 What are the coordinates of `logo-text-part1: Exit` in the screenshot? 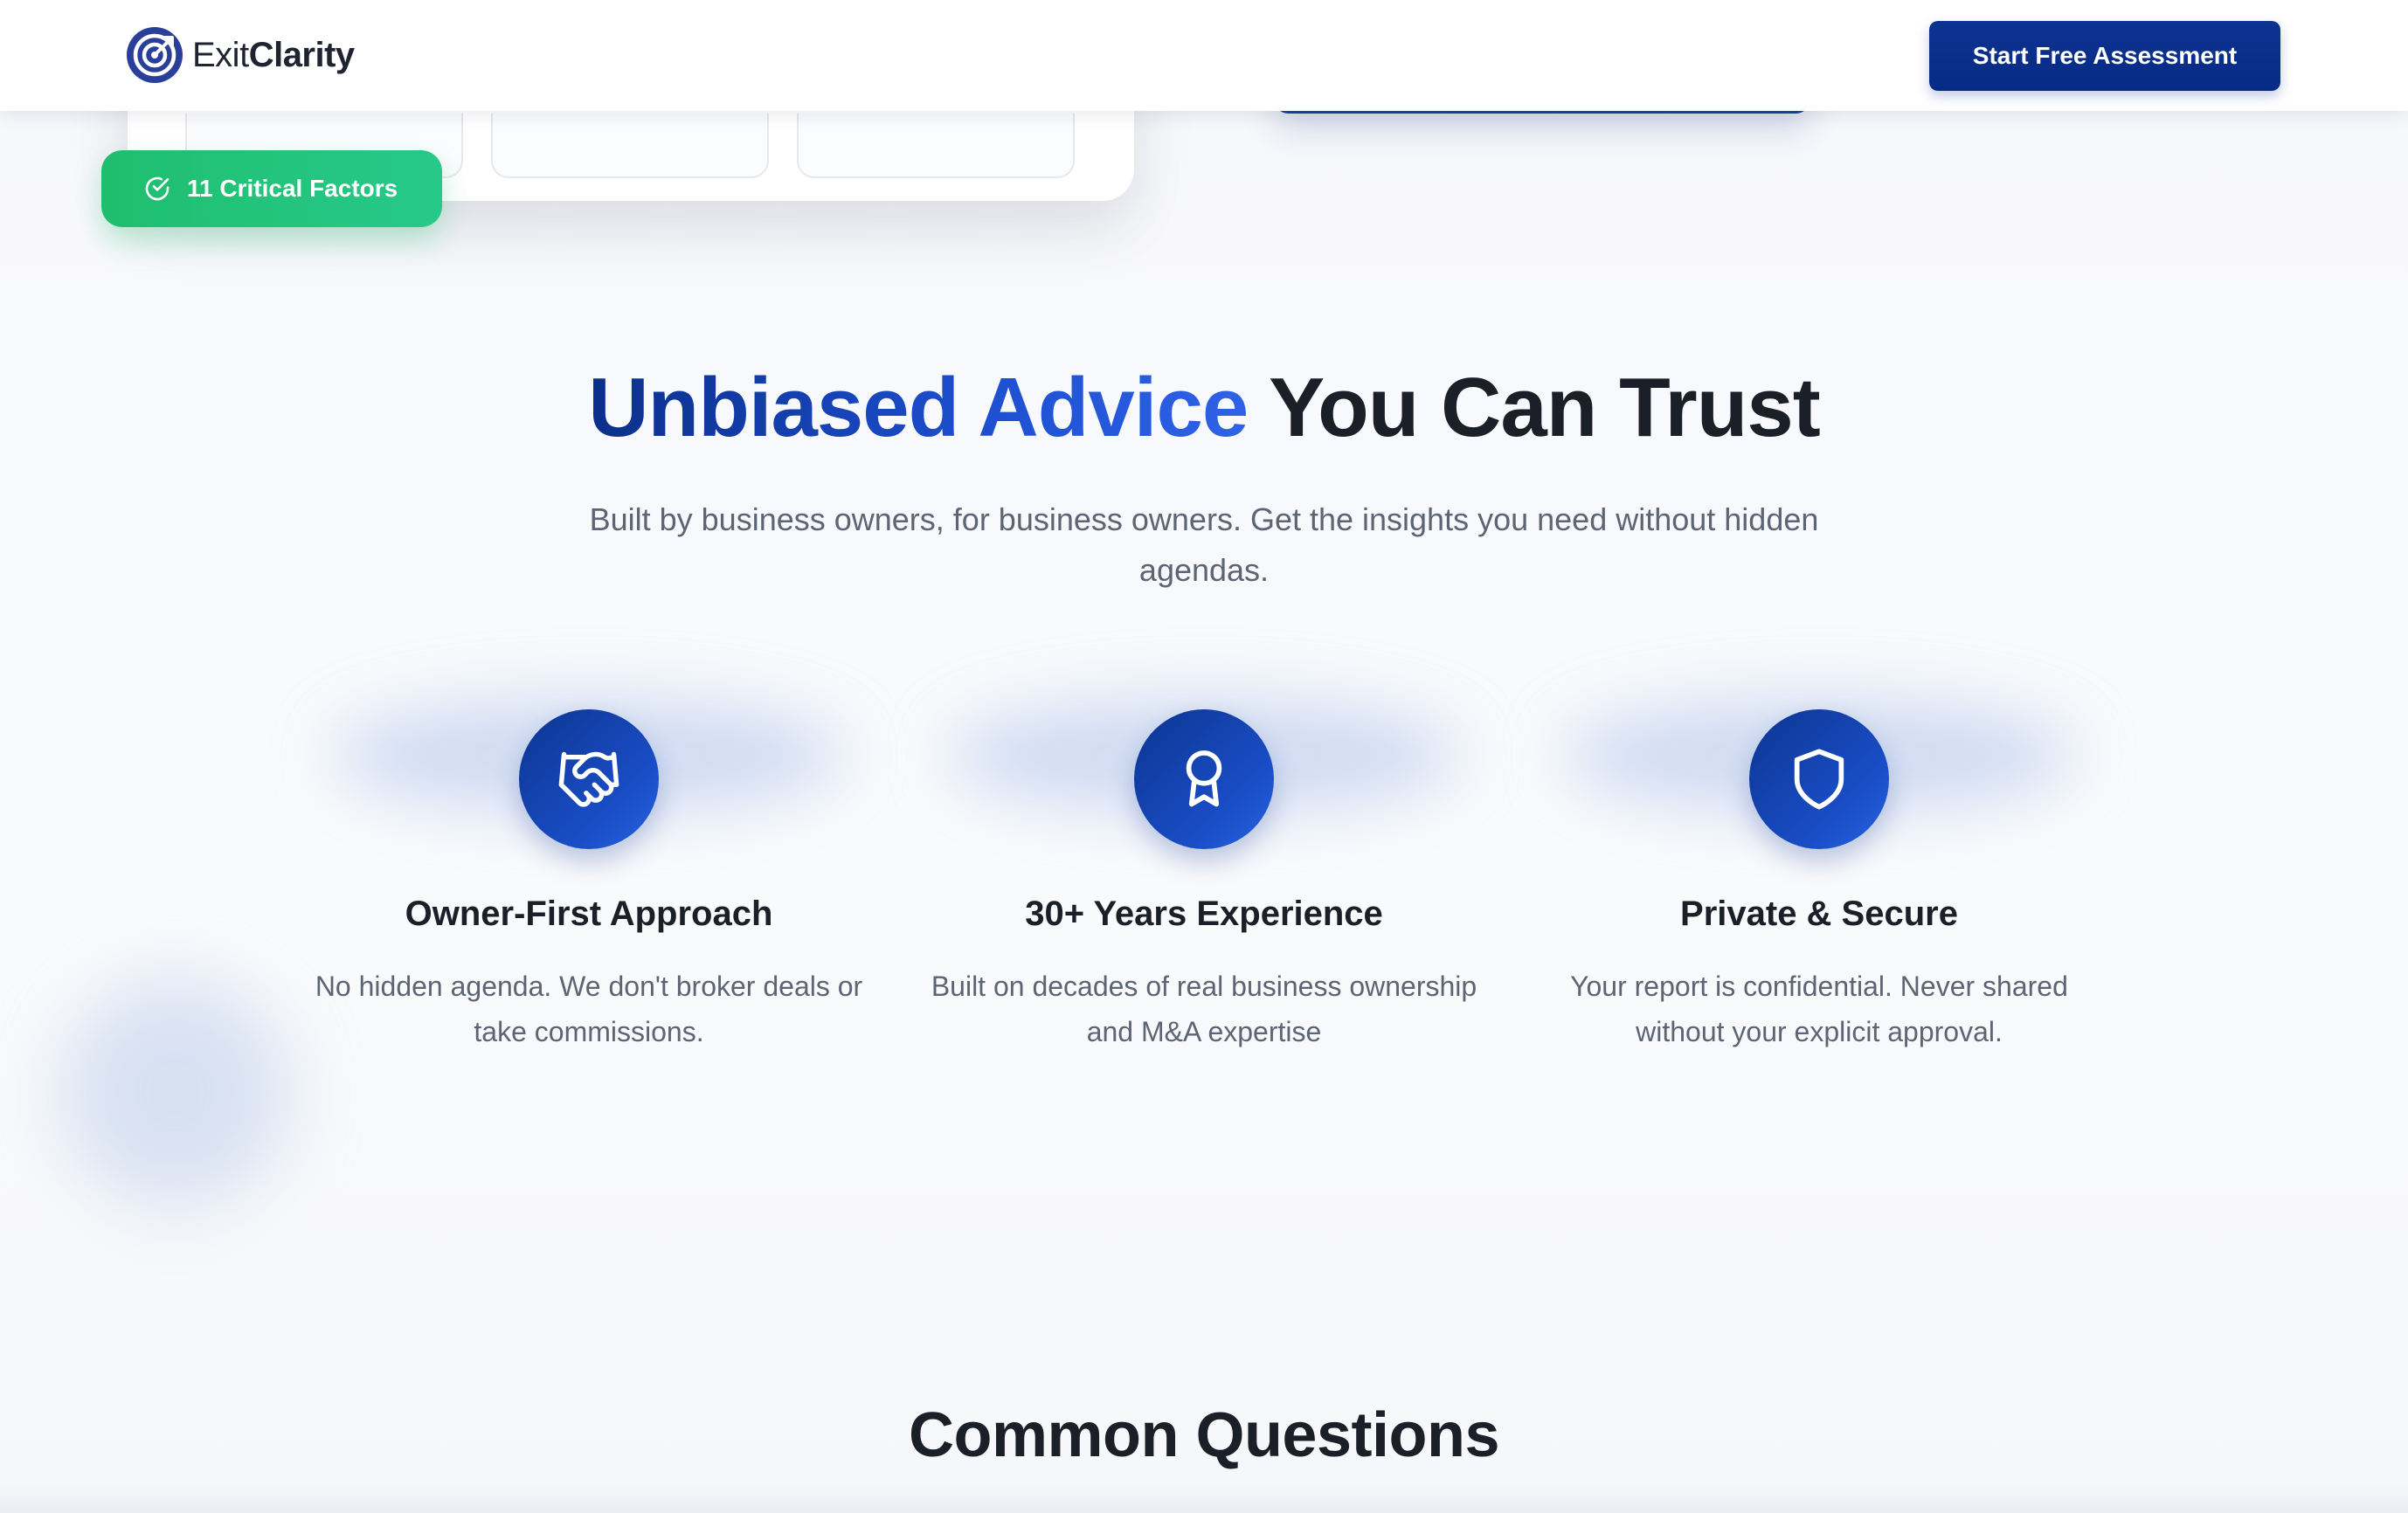 It's located at (220, 54).